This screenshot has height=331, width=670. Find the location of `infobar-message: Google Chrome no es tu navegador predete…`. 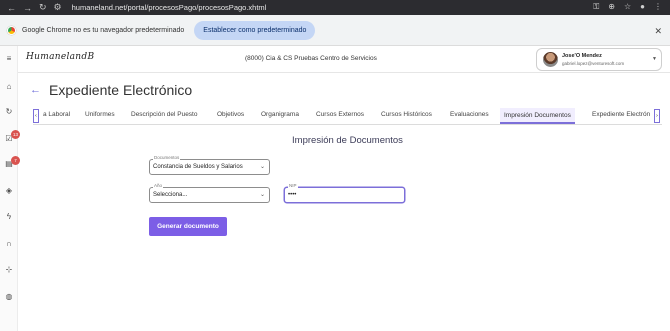

infobar-message: Google Chrome no es tu navegador predete… is located at coordinates (103, 30).